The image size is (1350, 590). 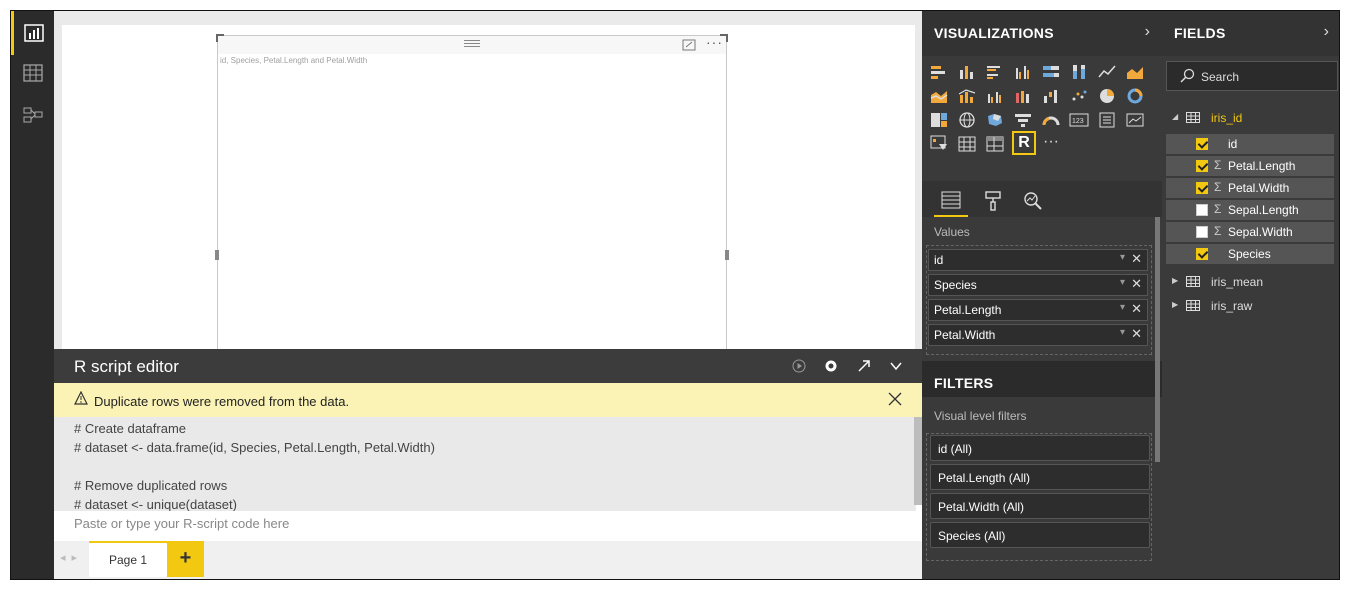 I want to click on focus-mode-icon, so click(x=689, y=47).